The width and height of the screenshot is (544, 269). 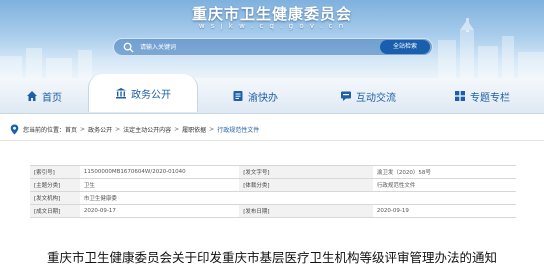 What do you see at coordinates (52, 98) in the screenshot?
I see `nav-item-home-label: 首页` at bounding box center [52, 98].